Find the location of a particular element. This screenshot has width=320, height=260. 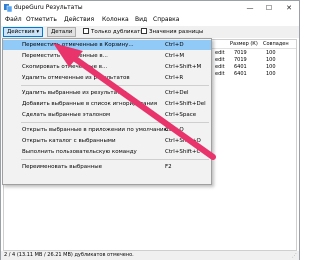

menu-item-shortcut: Ctrl+Del is located at coordinates (177, 93).